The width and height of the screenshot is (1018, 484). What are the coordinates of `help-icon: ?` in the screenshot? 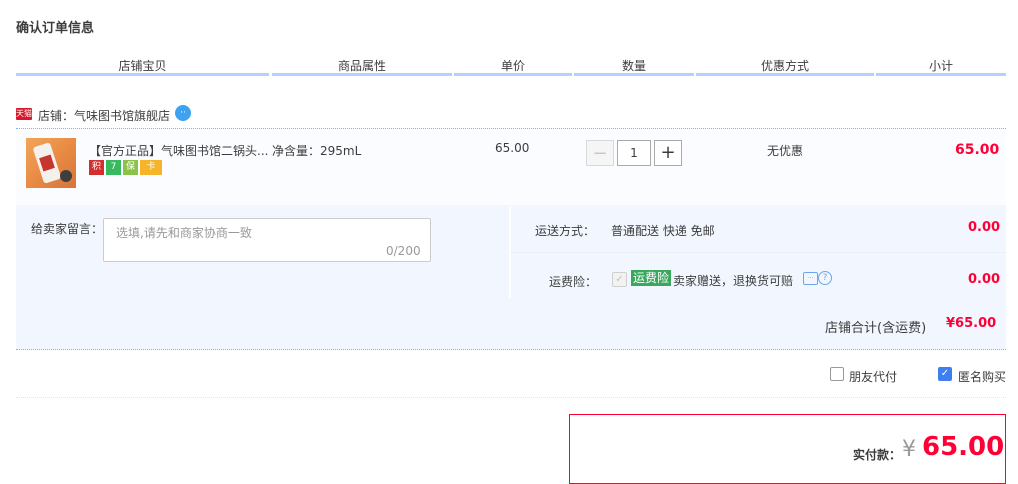 It's located at (825, 278).